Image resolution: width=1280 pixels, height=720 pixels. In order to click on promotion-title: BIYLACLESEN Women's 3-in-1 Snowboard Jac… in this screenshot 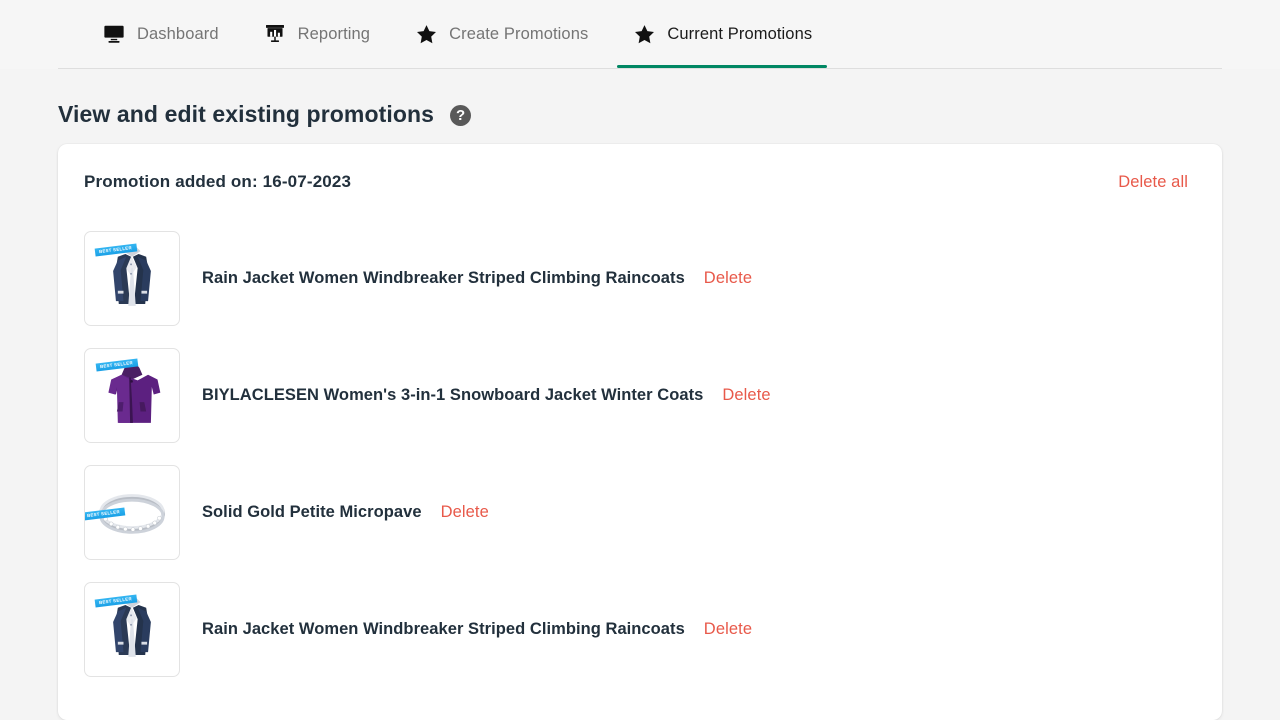, I will do `click(453, 395)`.